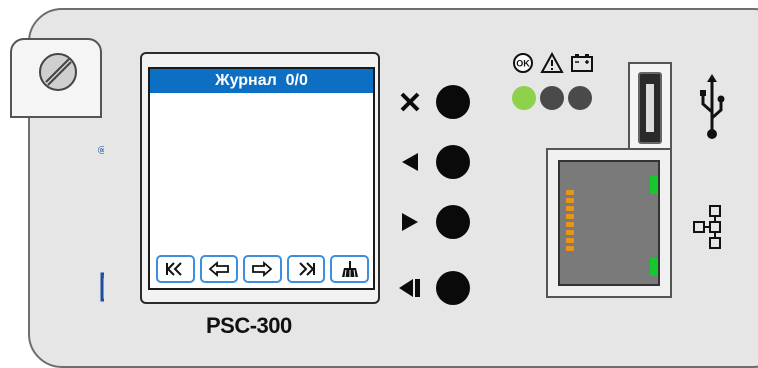  Describe the element at coordinates (453, 102) in the screenshot. I see `close-key-button` at that location.